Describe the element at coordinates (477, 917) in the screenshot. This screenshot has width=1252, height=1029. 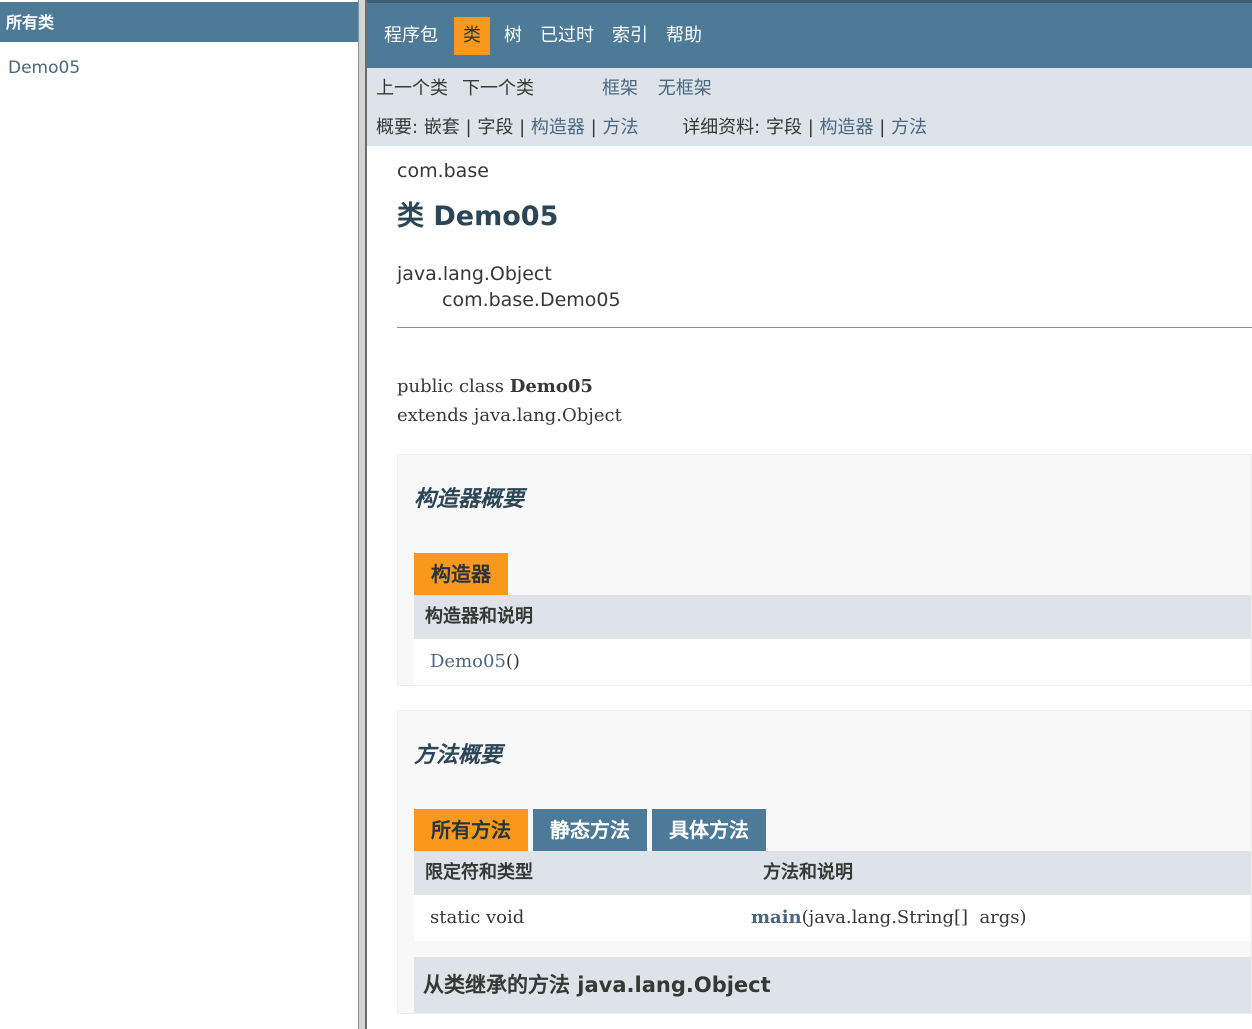
I see `method-return-type: static void` at that location.